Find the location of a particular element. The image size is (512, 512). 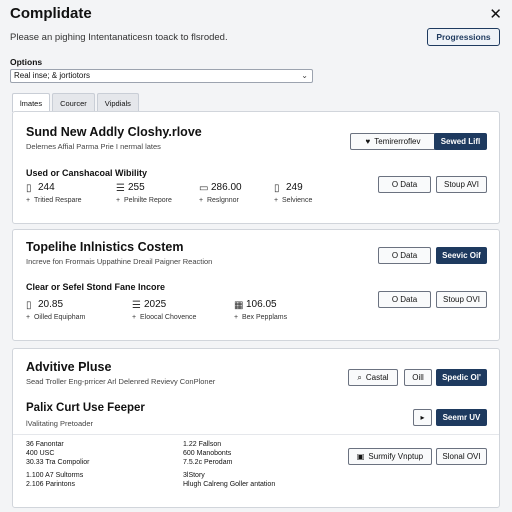

play-icon: ▸ is located at coordinates (422, 417).